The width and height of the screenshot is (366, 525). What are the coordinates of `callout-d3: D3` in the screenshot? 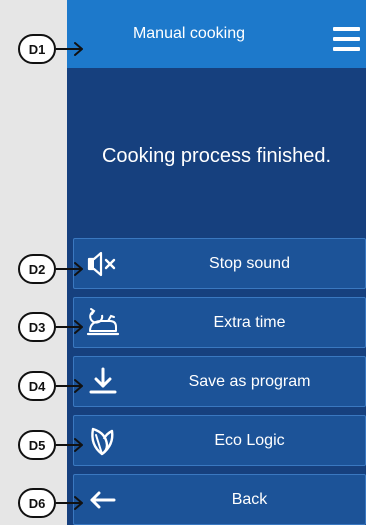 It's located at (37, 327).